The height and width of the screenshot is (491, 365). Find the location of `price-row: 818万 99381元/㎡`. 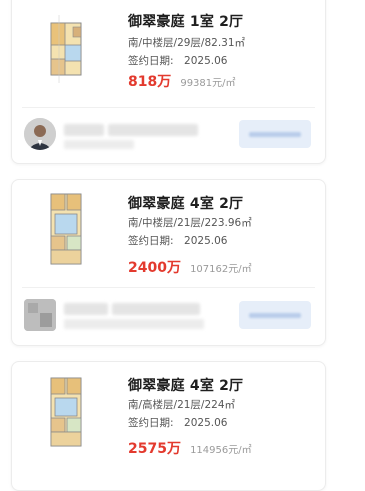

price-row: 818万 99381元/㎡ is located at coordinates (182, 81).